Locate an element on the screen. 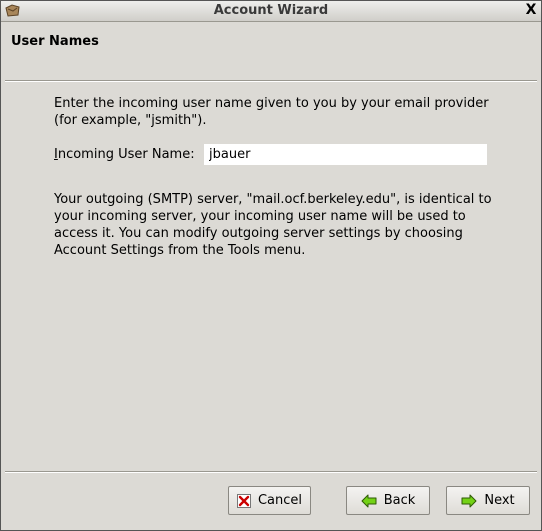 The height and width of the screenshot is (531, 542). label-text: ncoming User Name: is located at coordinates (126, 154).